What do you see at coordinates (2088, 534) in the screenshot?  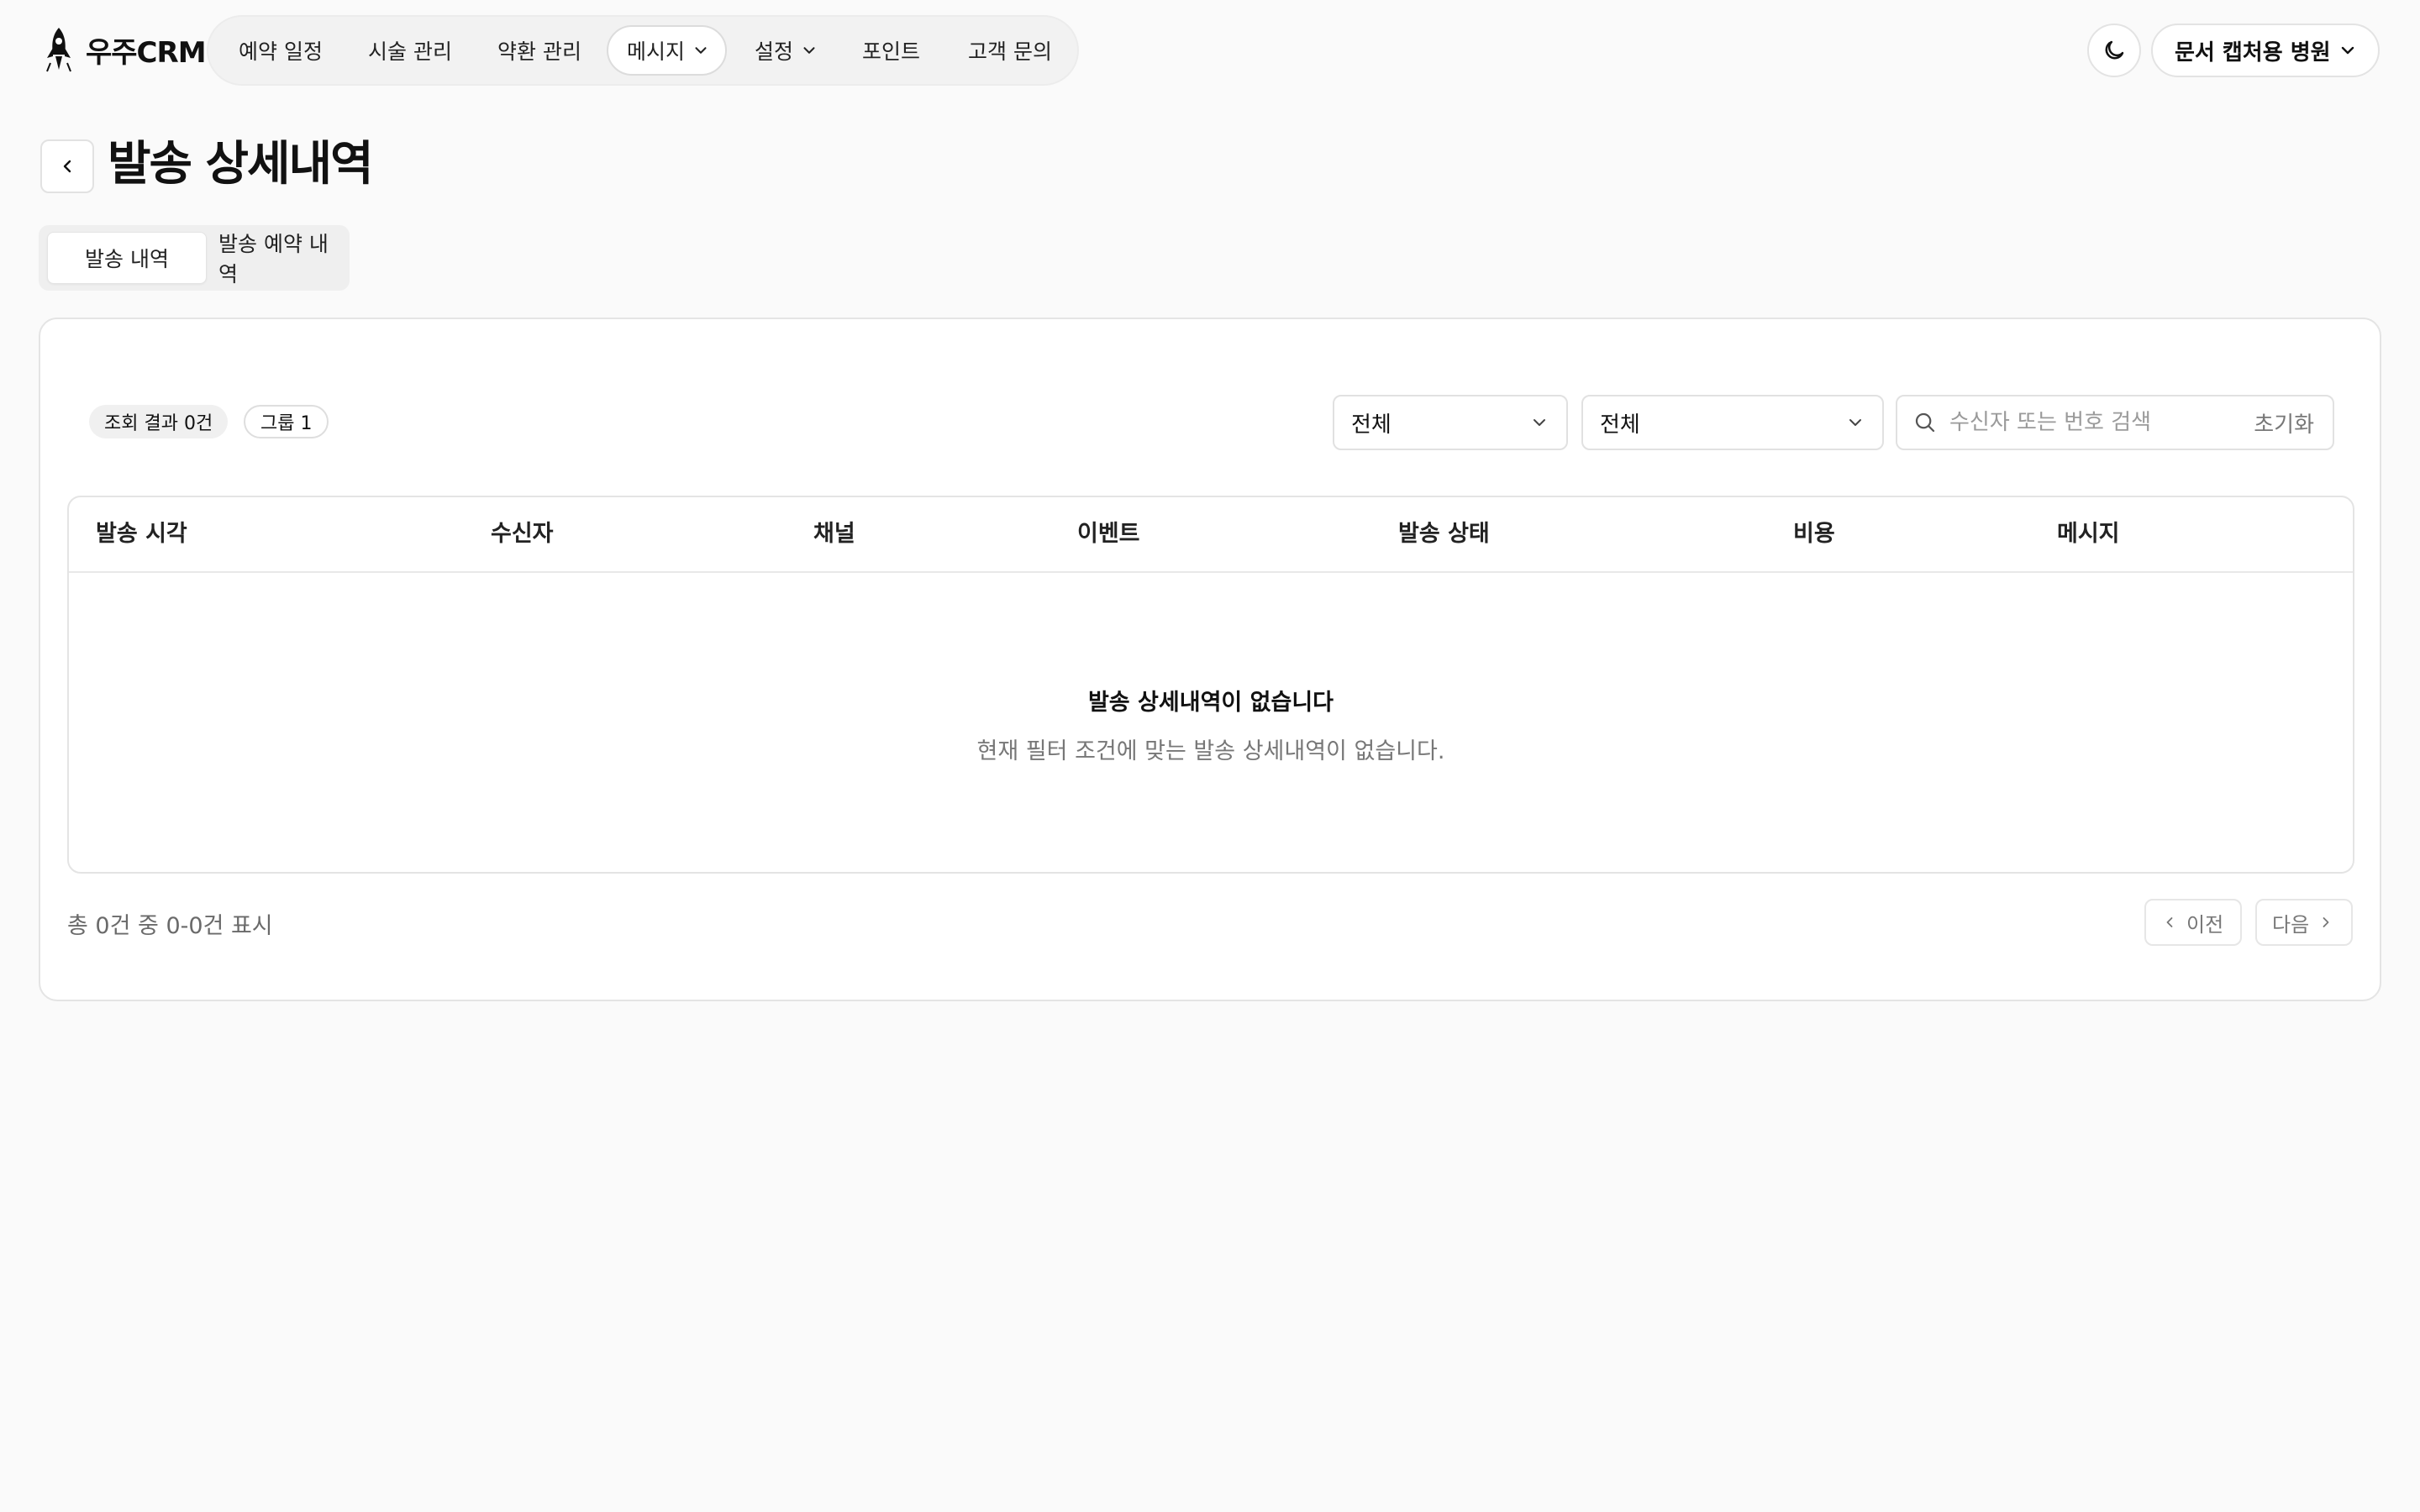 I see `column-header-message: 메시지` at bounding box center [2088, 534].